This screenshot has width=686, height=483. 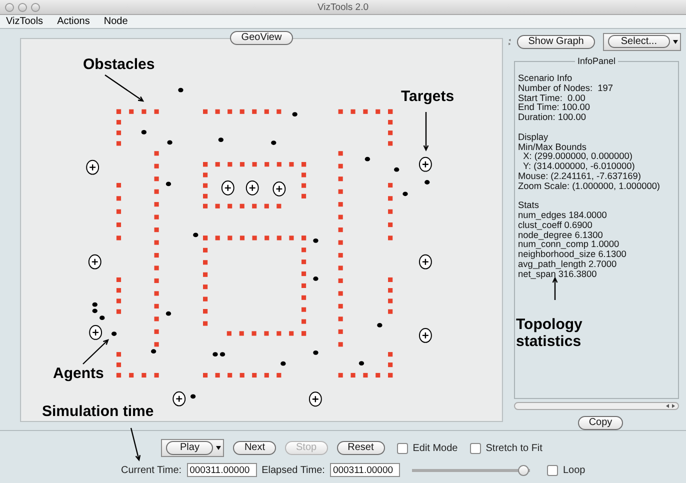 I want to click on menu-item: Actions, so click(x=73, y=21).